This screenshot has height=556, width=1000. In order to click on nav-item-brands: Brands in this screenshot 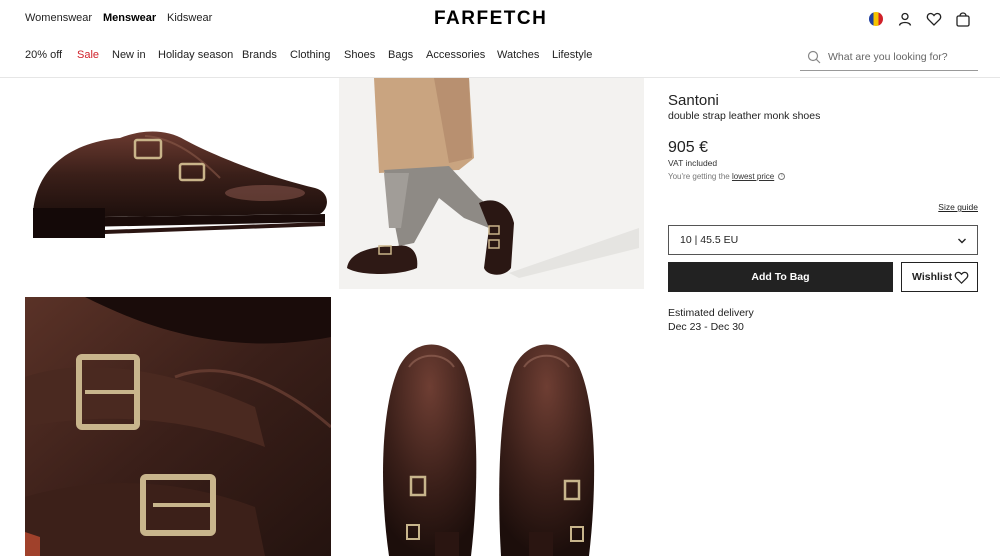, I will do `click(259, 55)`.